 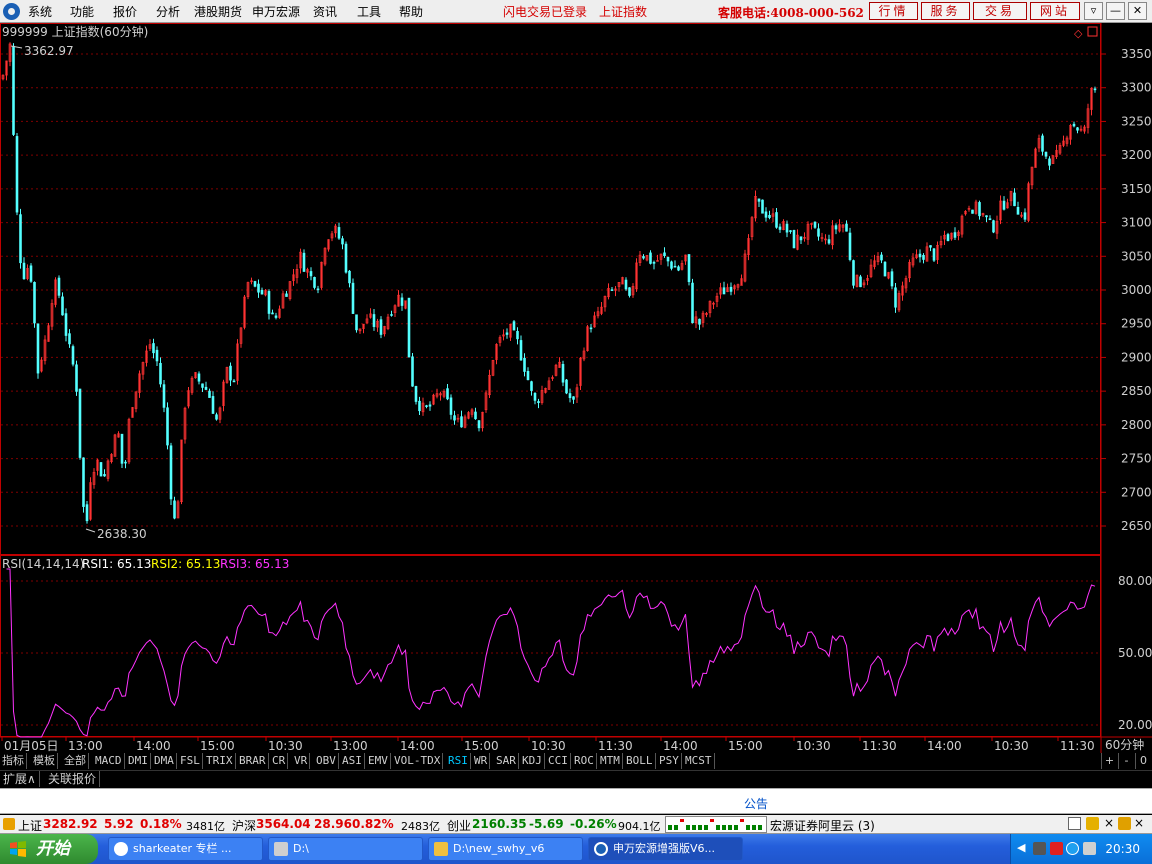 I want to click on related-quotes-tab: 关联报价, so click(x=73, y=779).